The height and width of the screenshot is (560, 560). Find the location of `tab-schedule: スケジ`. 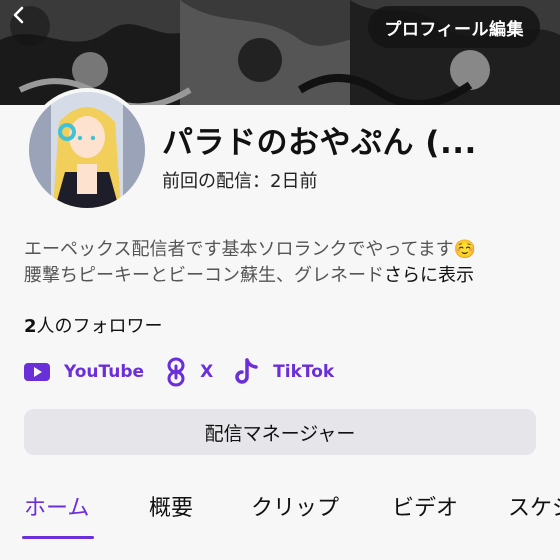

tab-schedule: スケジ is located at coordinates (534, 506).